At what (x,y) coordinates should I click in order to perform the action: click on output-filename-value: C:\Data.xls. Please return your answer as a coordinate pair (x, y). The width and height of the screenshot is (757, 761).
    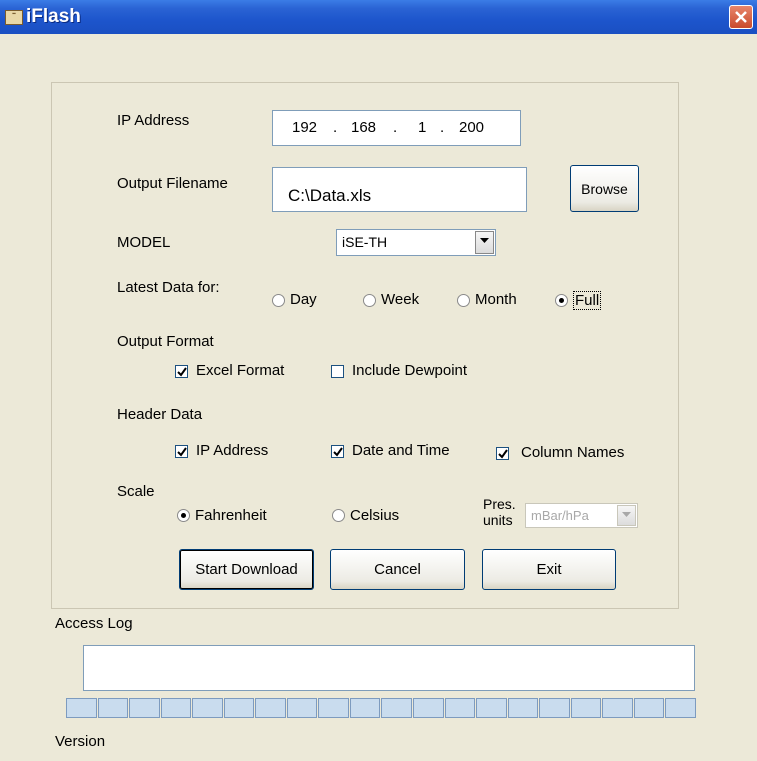
    Looking at the image, I should click on (329, 196).